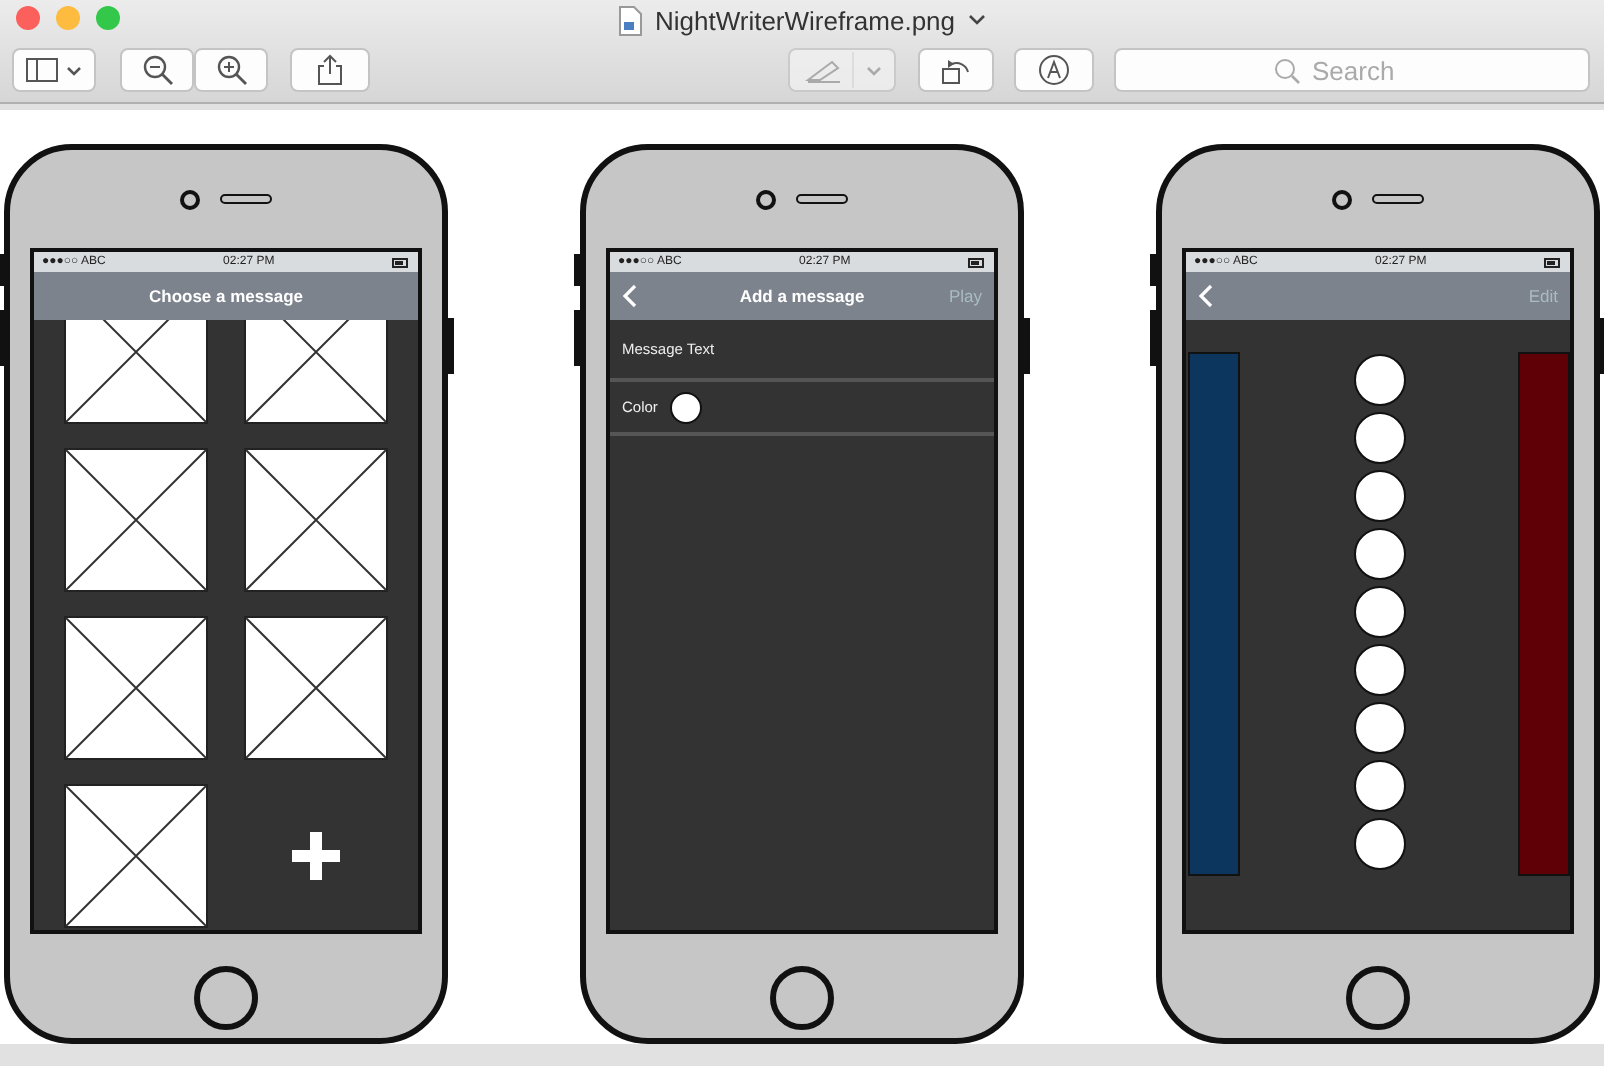  I want to click on rotate-button, so click(956, 70).